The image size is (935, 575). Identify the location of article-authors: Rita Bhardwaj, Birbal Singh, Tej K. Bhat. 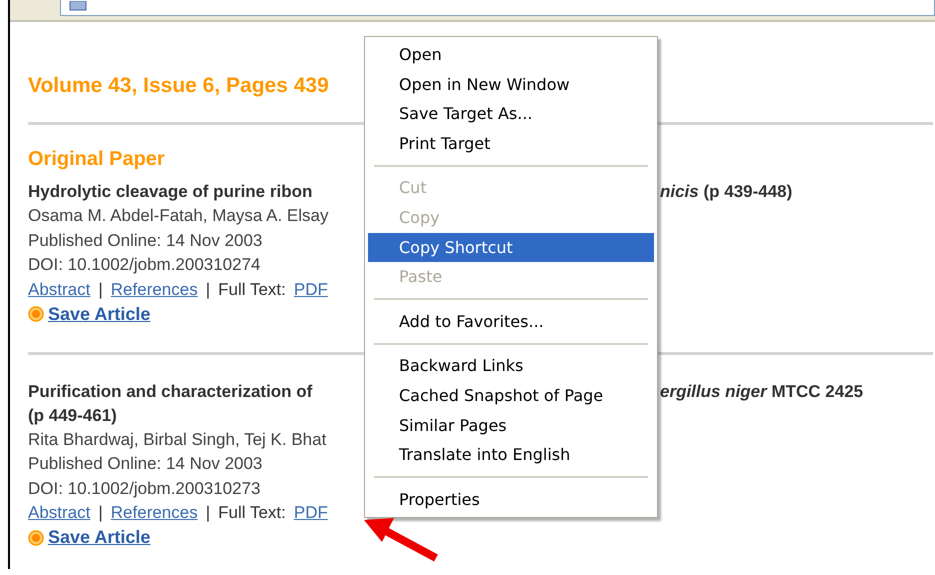
(177, 439).